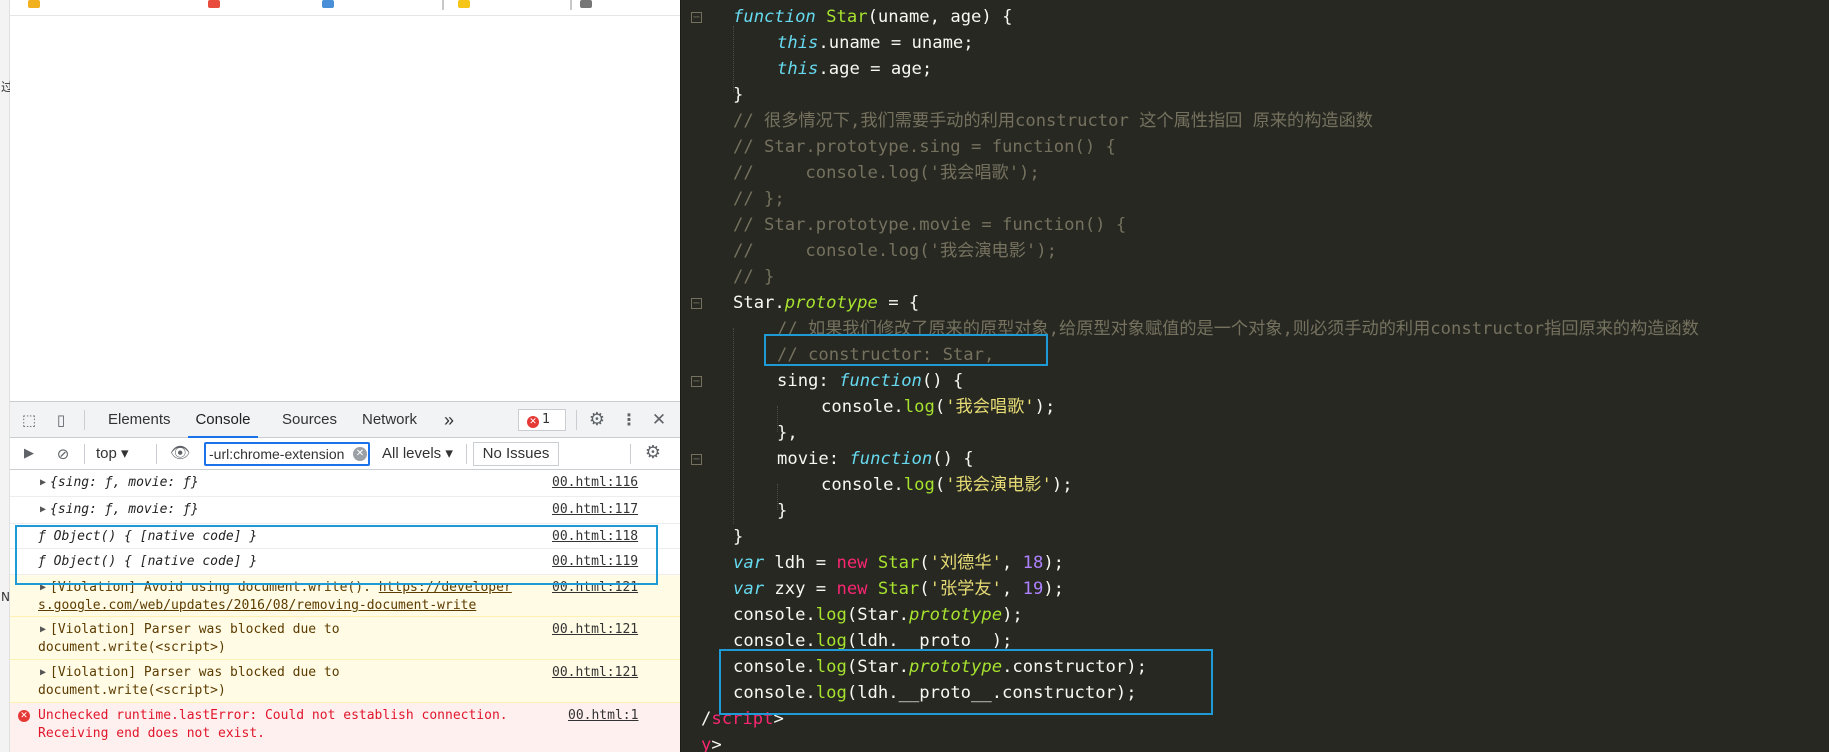 The width and height of the screenshot is (1829, 752). I want to click on context-selector: top ▾, so click(112, 454).